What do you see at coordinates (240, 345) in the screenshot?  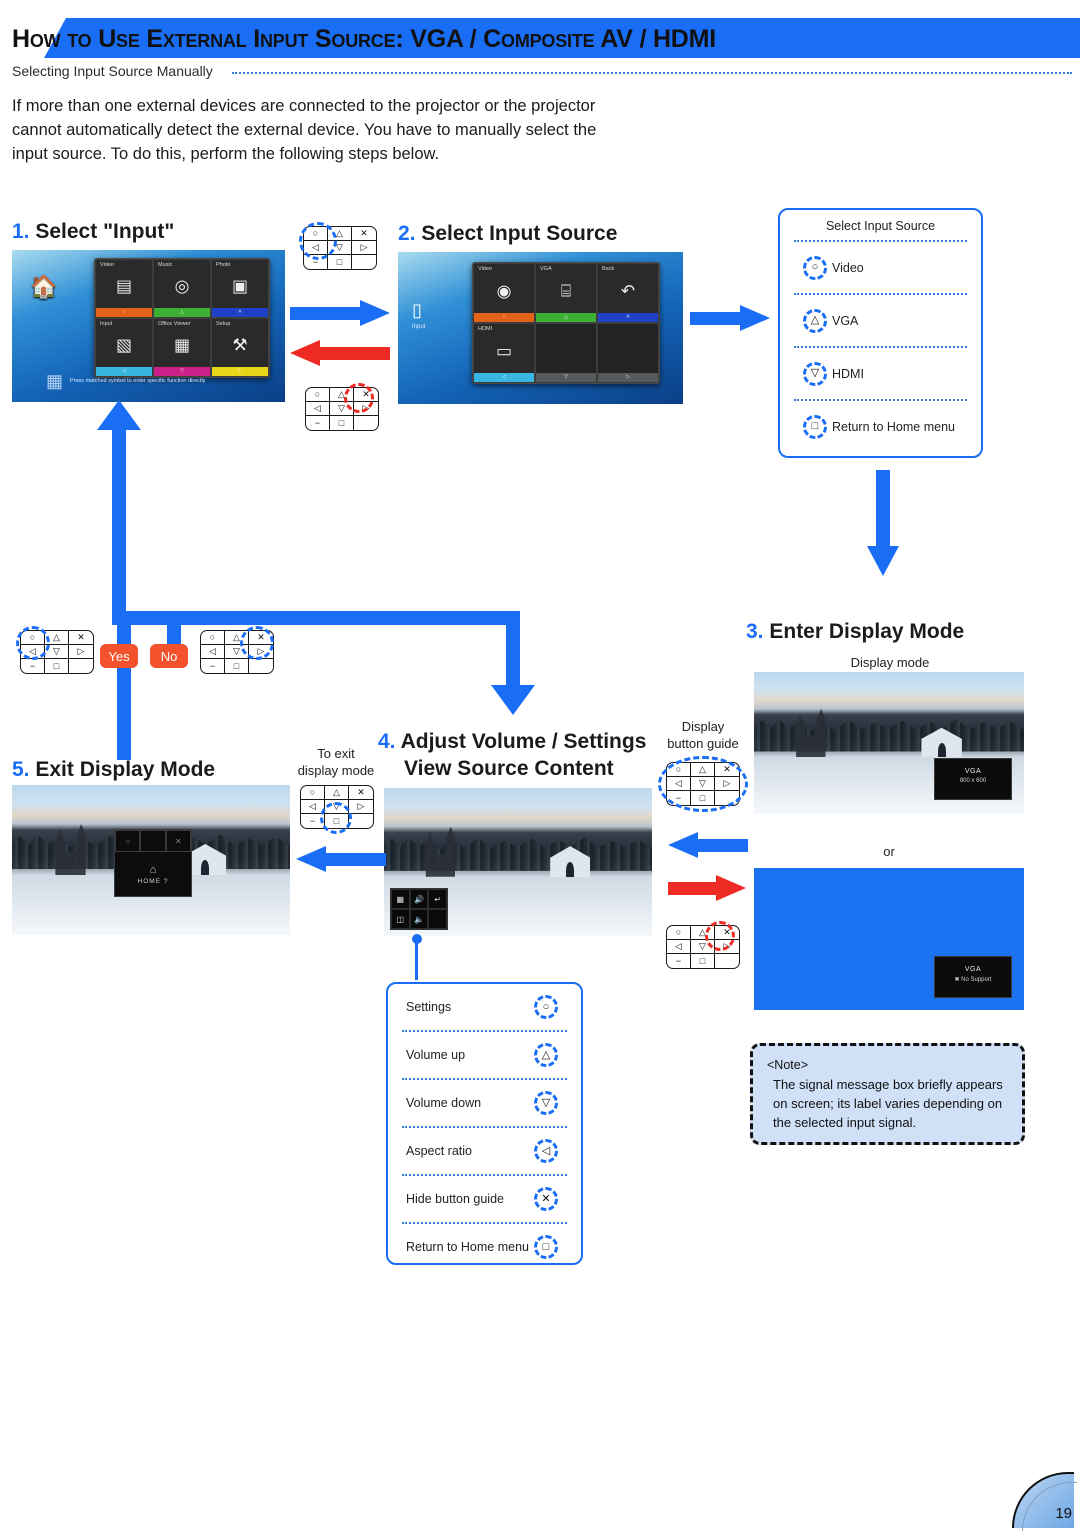 I see `tile-glyph-icon: ⚒` at bounding box center [240, 345].